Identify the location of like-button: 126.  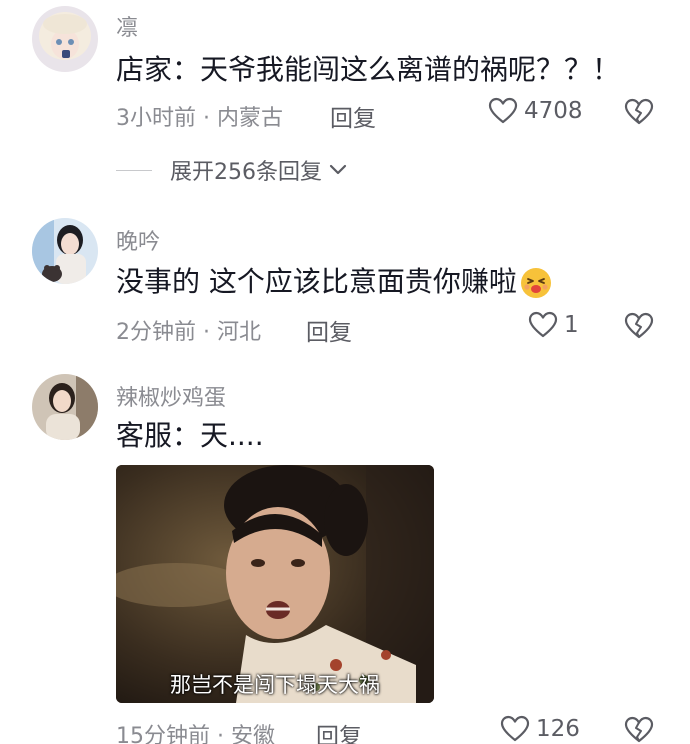
(540, 729).